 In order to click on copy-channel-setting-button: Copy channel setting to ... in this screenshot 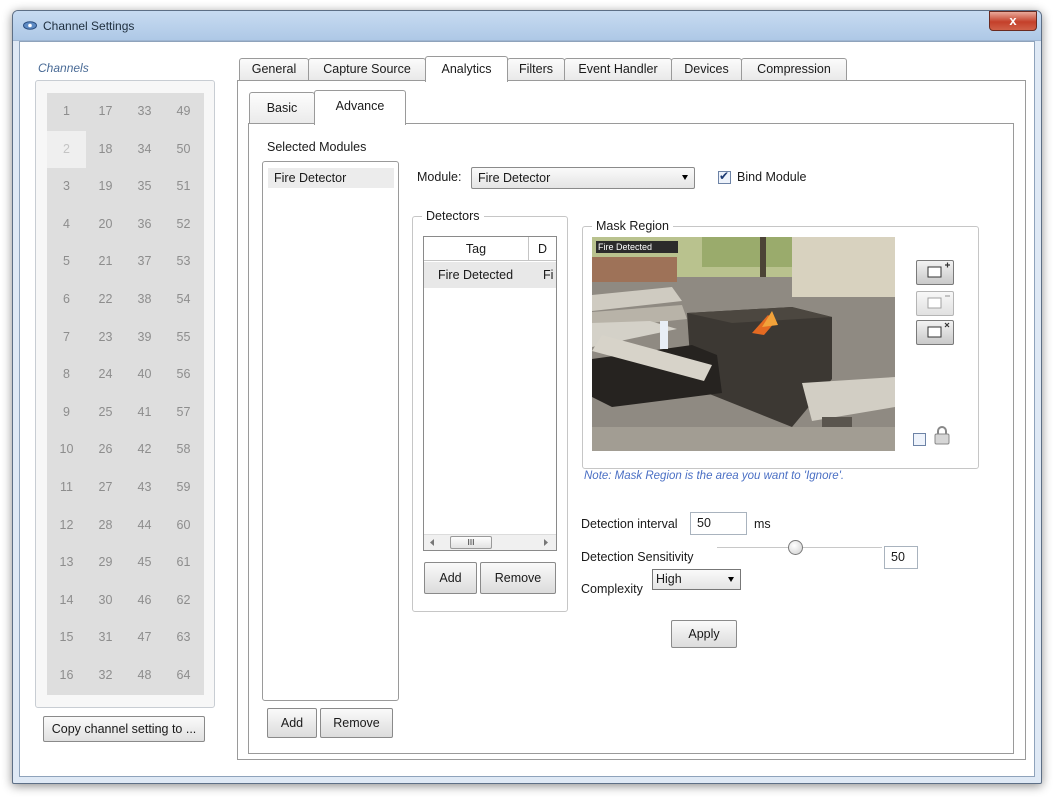, I will do `click(124, 729)`.